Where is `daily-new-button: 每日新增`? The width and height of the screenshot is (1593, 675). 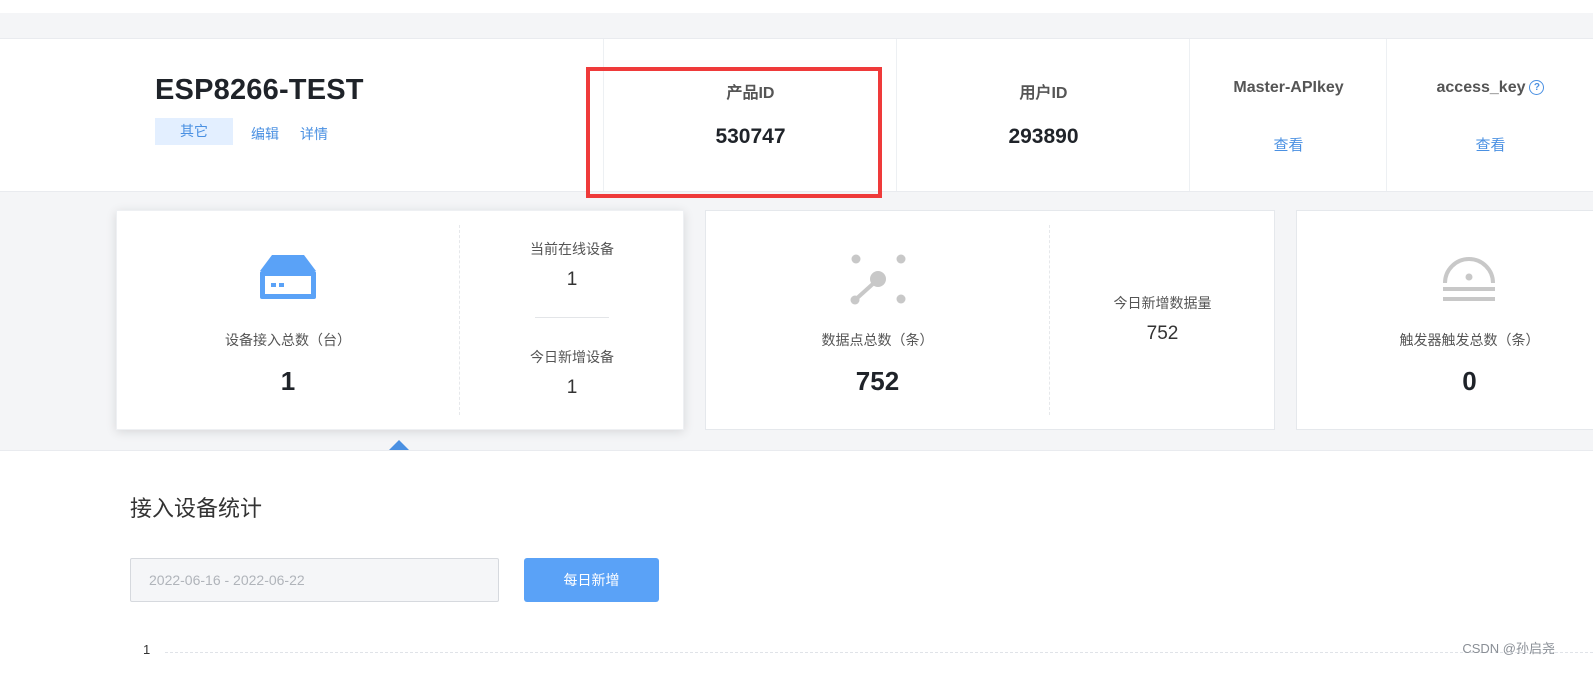
daily-new-button: 每日新增 is located at coordinates (591, 580).